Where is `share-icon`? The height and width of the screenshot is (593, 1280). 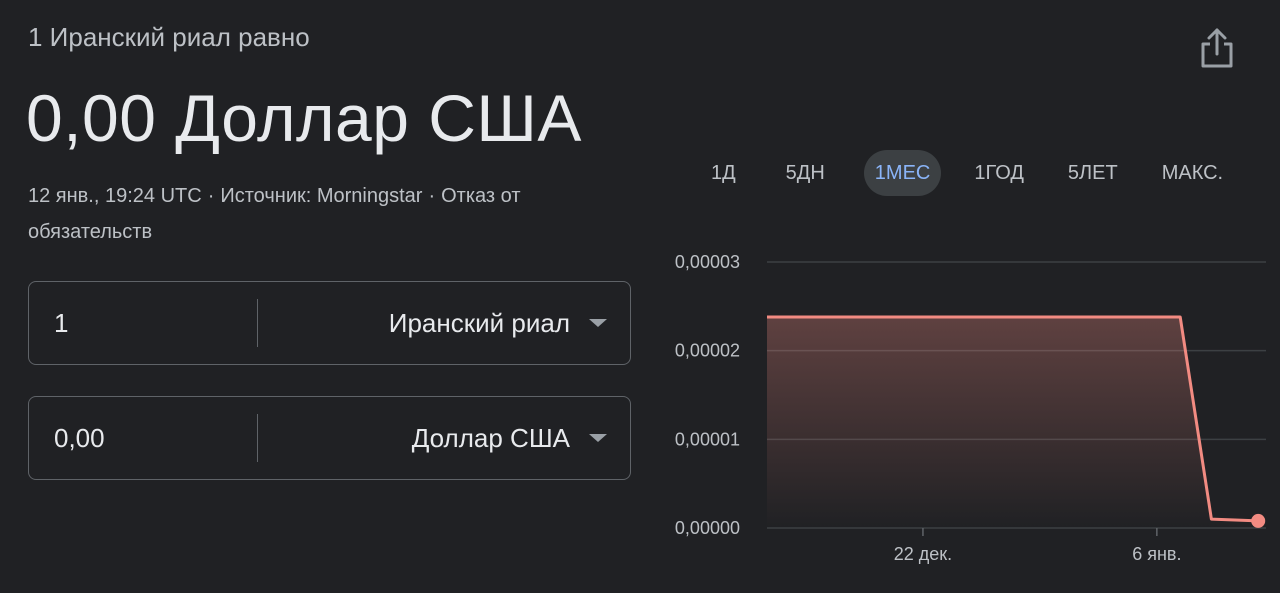 share-icon is located at coordinates (1217, 48).